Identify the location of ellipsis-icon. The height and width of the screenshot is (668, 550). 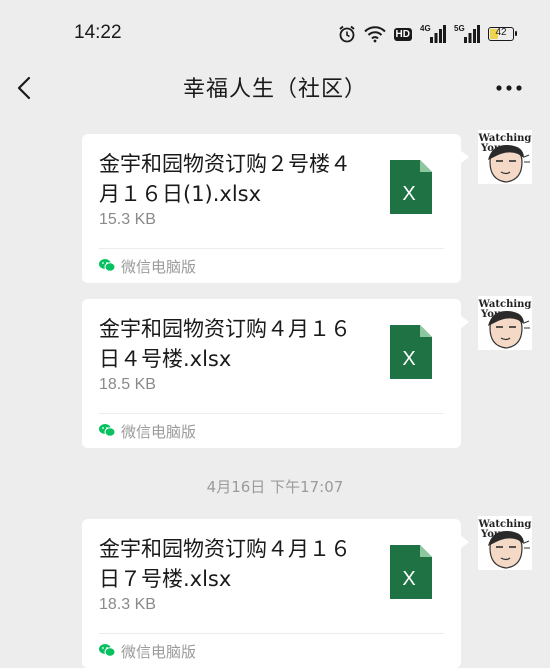
(509, 88).